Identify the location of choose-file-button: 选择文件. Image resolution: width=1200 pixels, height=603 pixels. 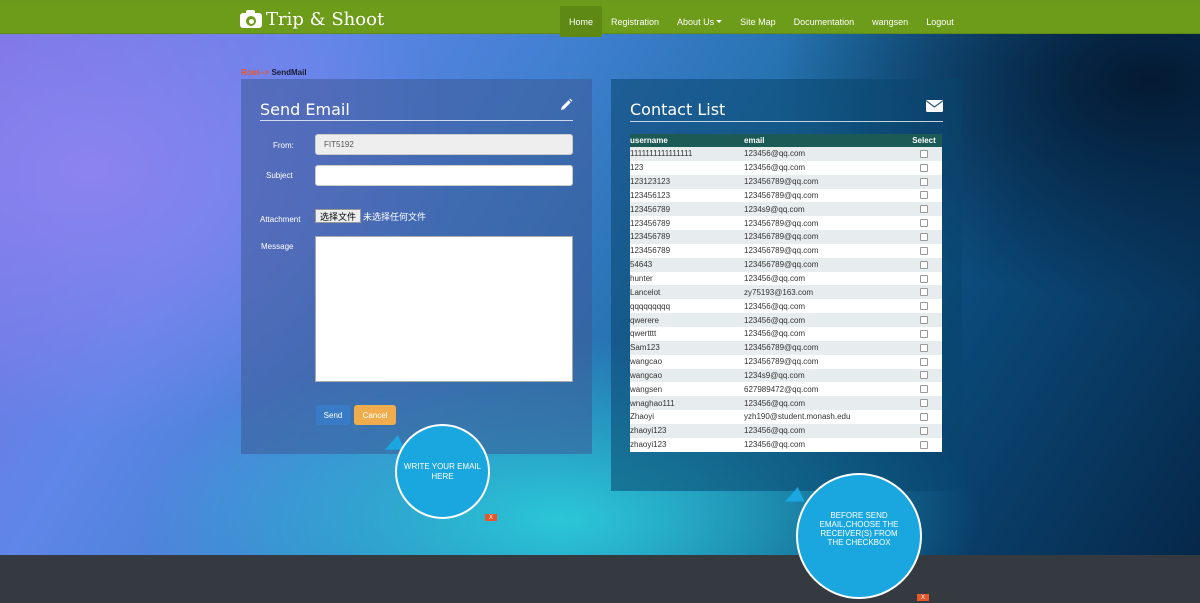
(338, 216).